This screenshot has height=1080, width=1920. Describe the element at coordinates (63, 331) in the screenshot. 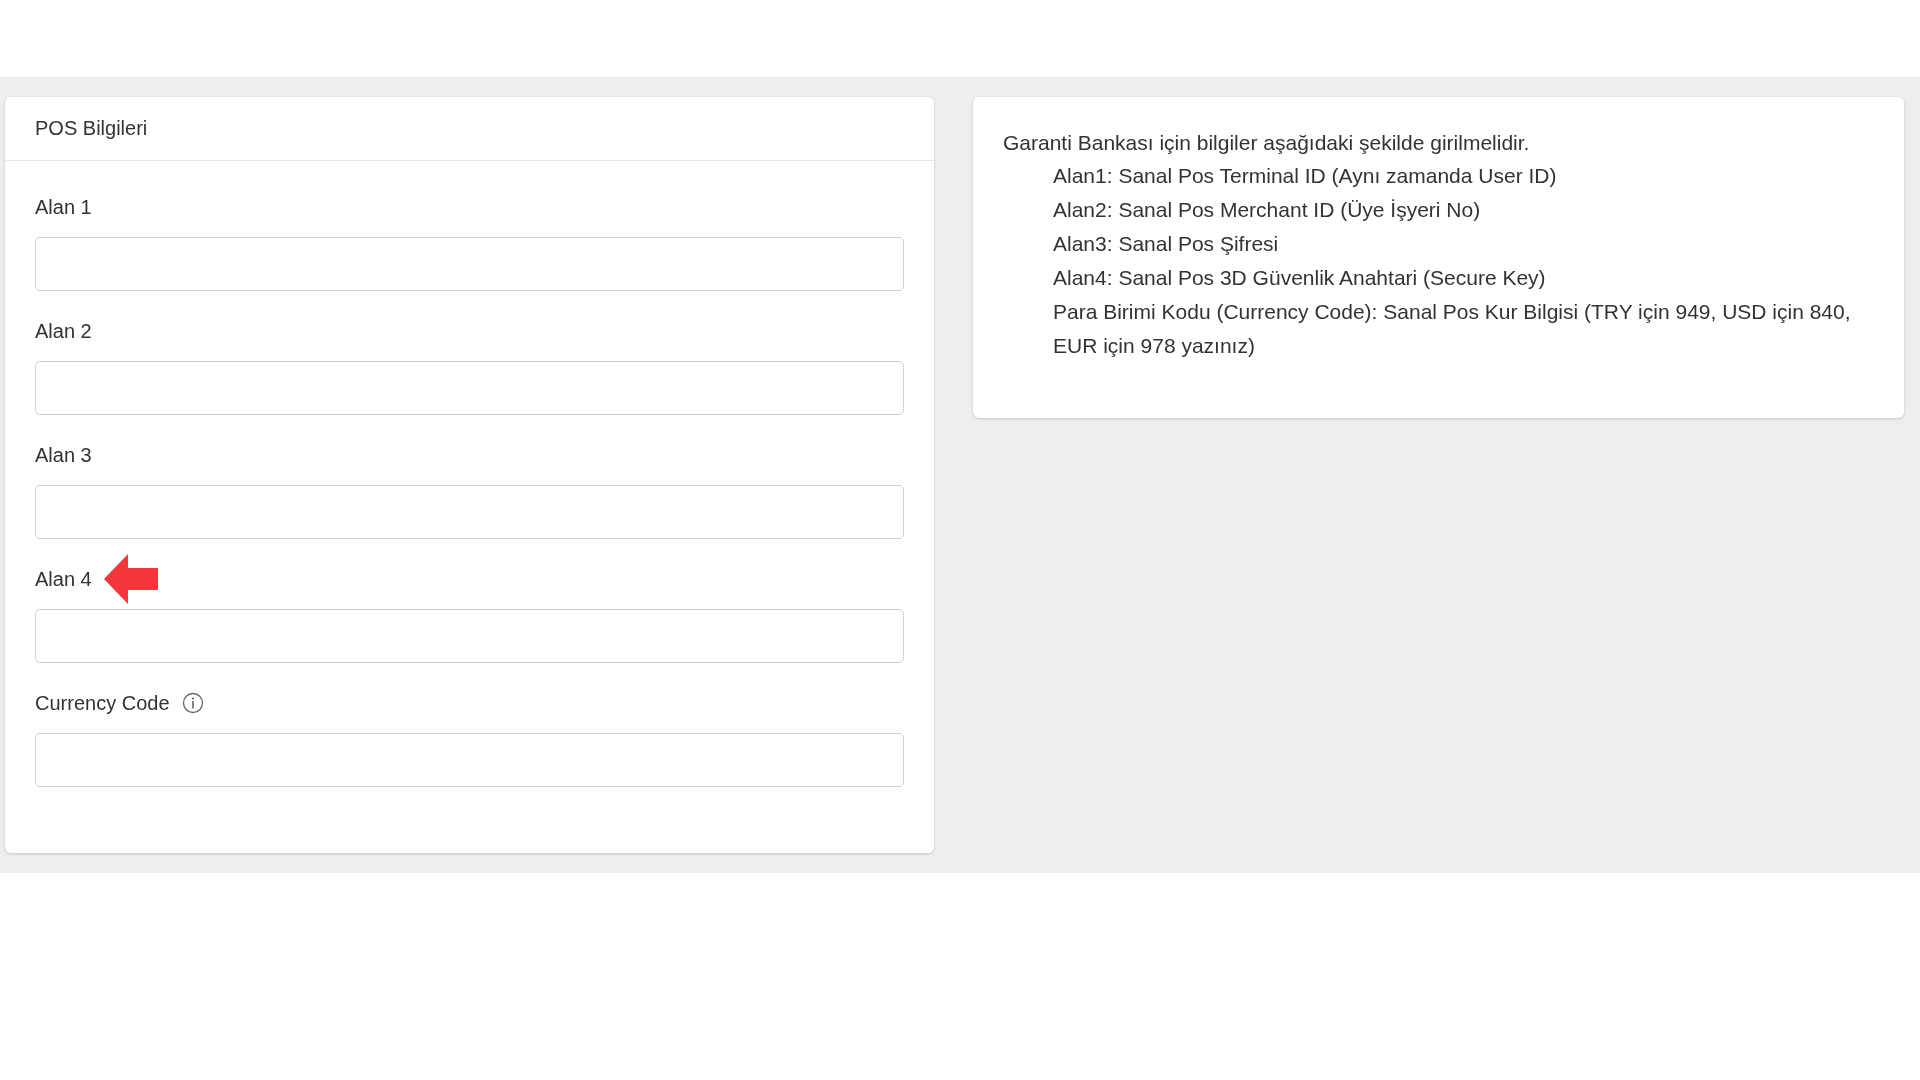

I see `field-label: Alan 2` at that location.